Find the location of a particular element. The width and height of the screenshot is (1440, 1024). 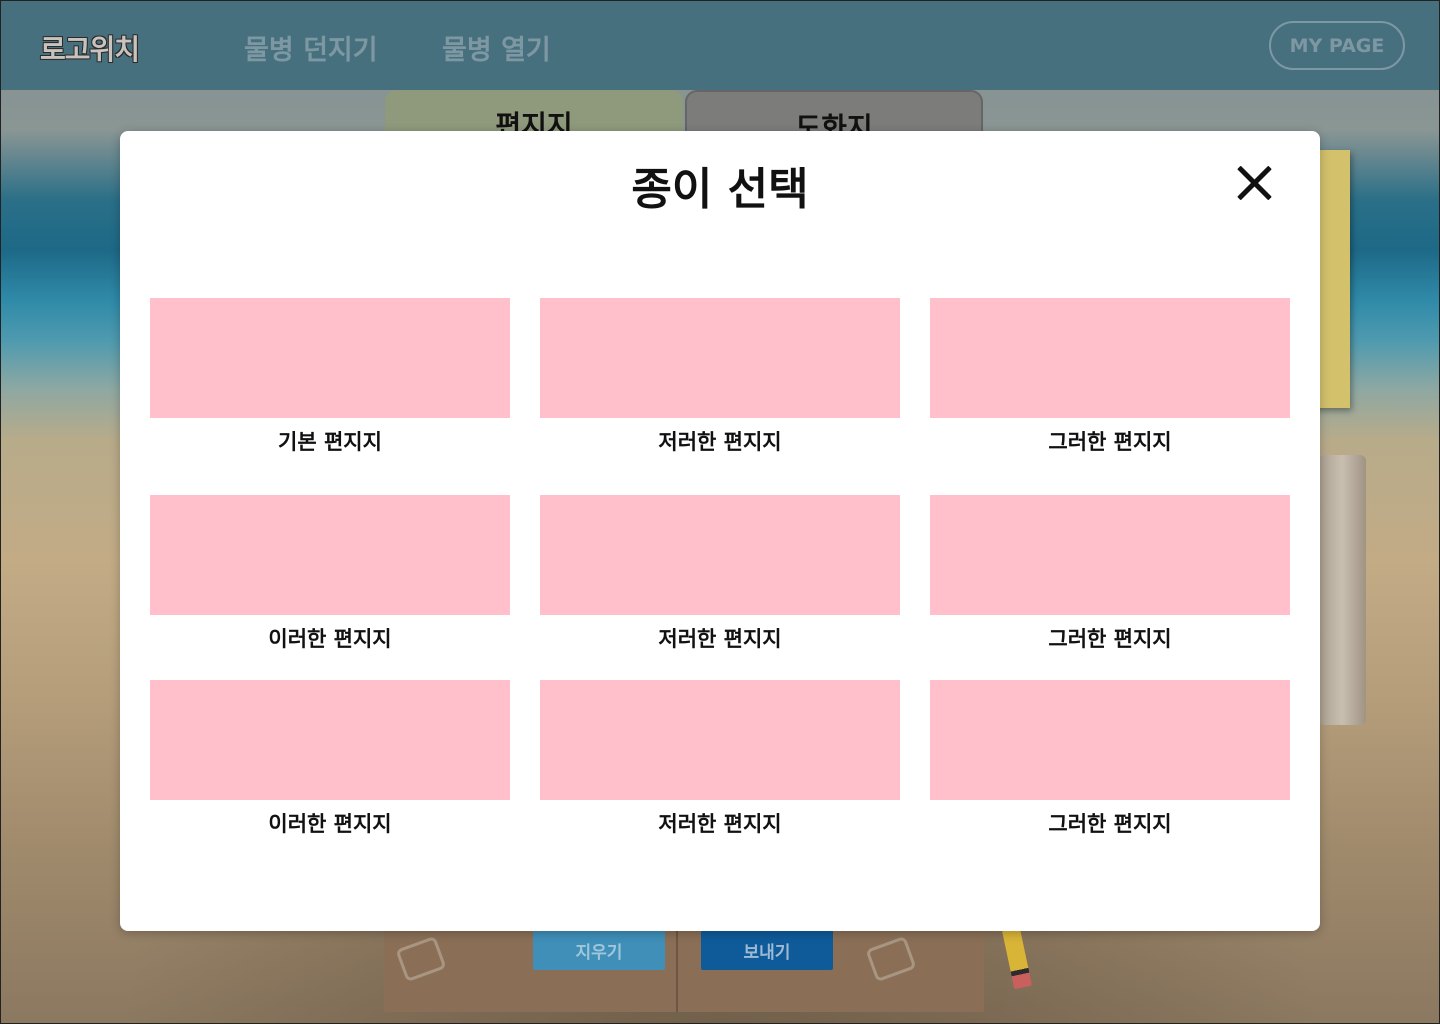

close-icon is located at coordinates (1254, 183).